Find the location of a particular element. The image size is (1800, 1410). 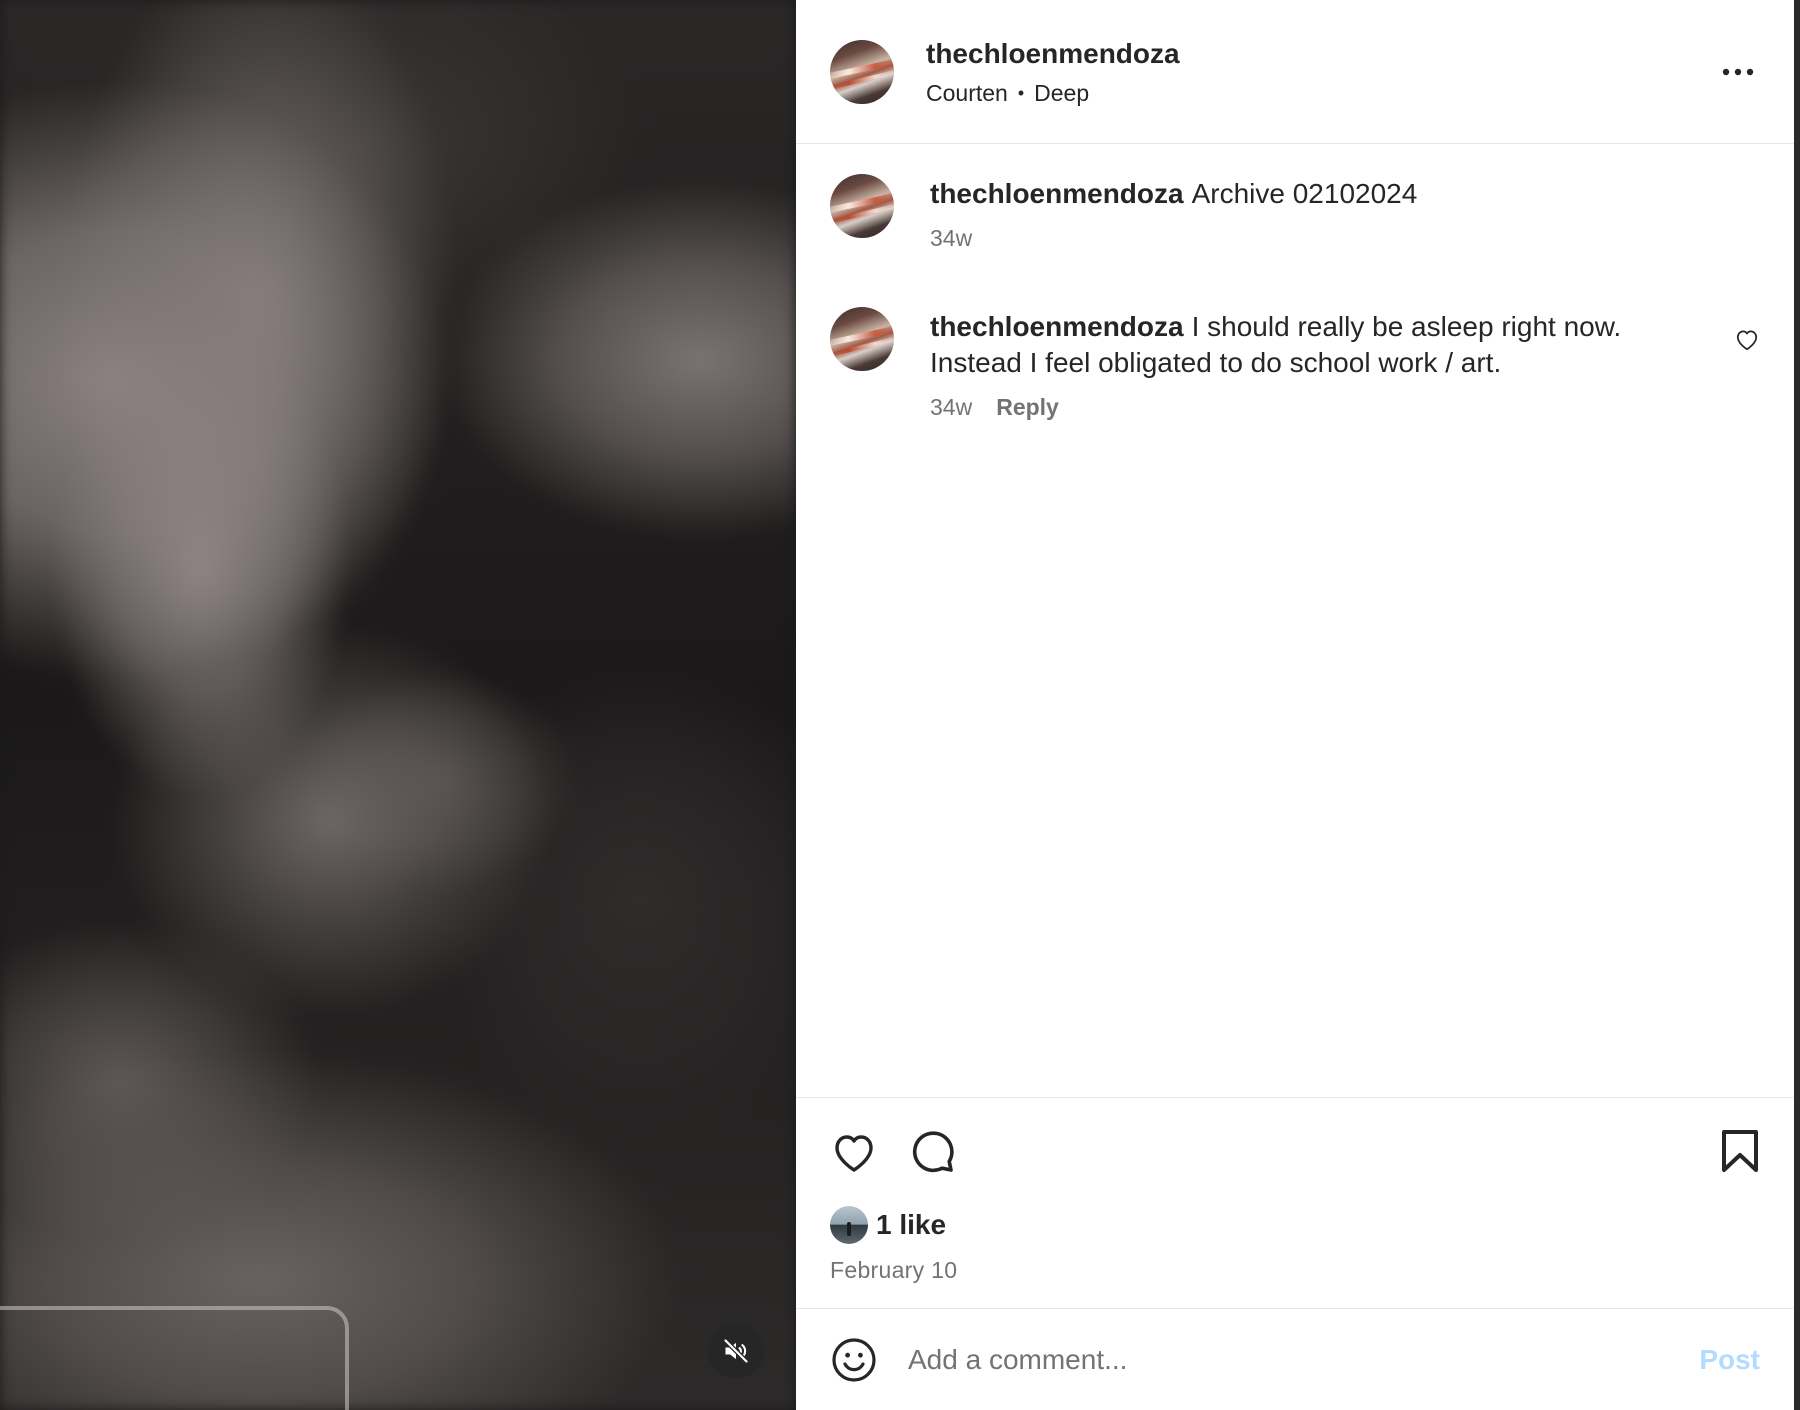

header-text: thechloenmendoza Courten • Deep is located at coordinates (1053, 72).